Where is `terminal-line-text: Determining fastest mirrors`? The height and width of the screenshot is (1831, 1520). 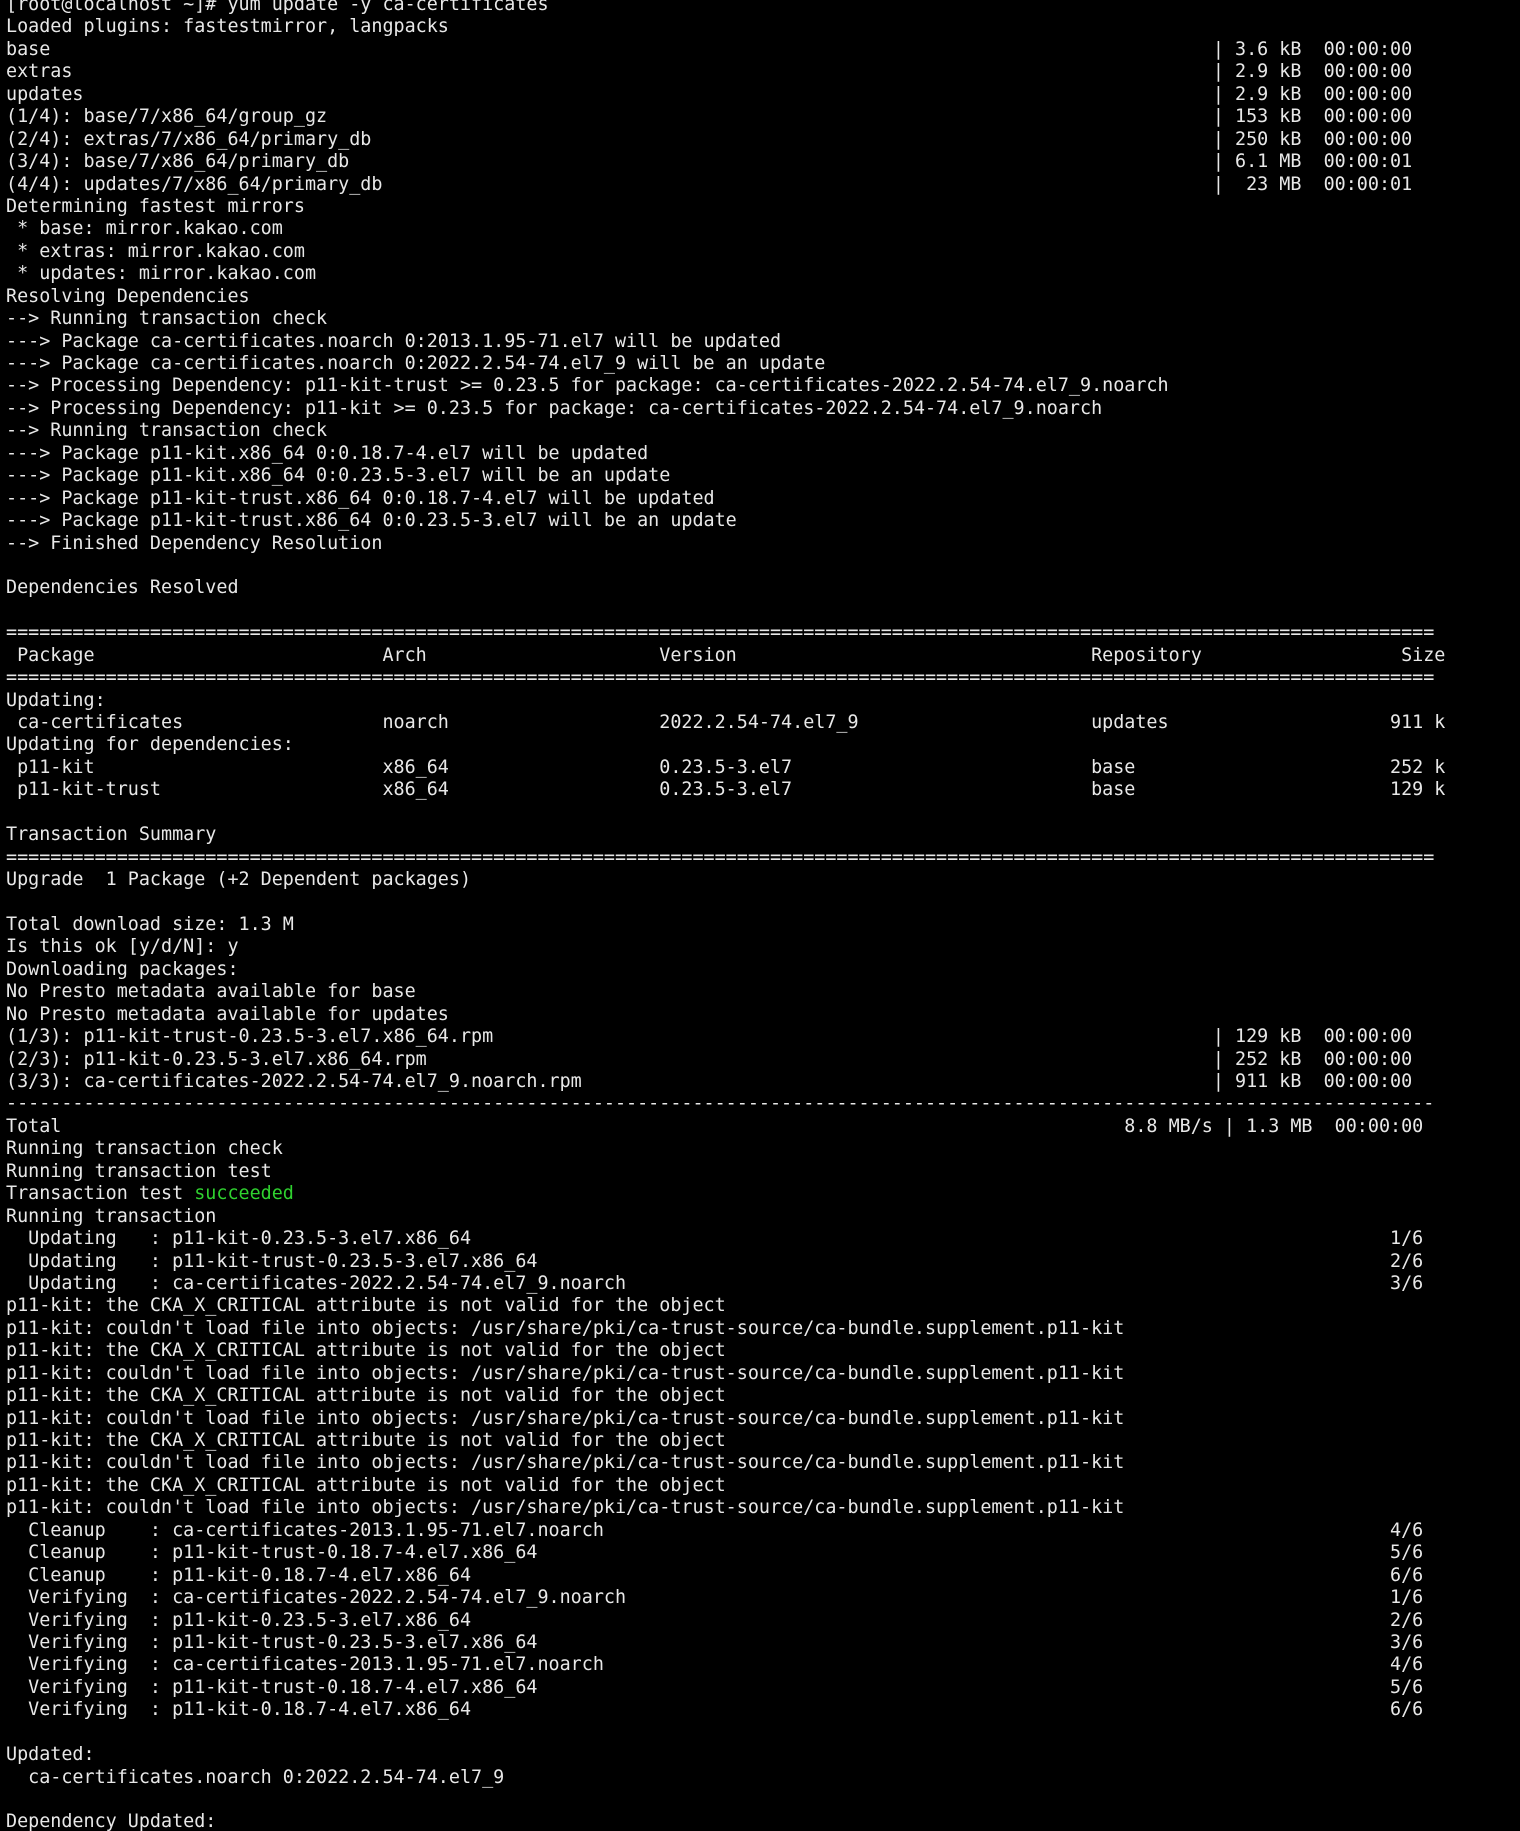 terminal-line-text: Determining fastest mirrors is located at coordinates (155, 206).